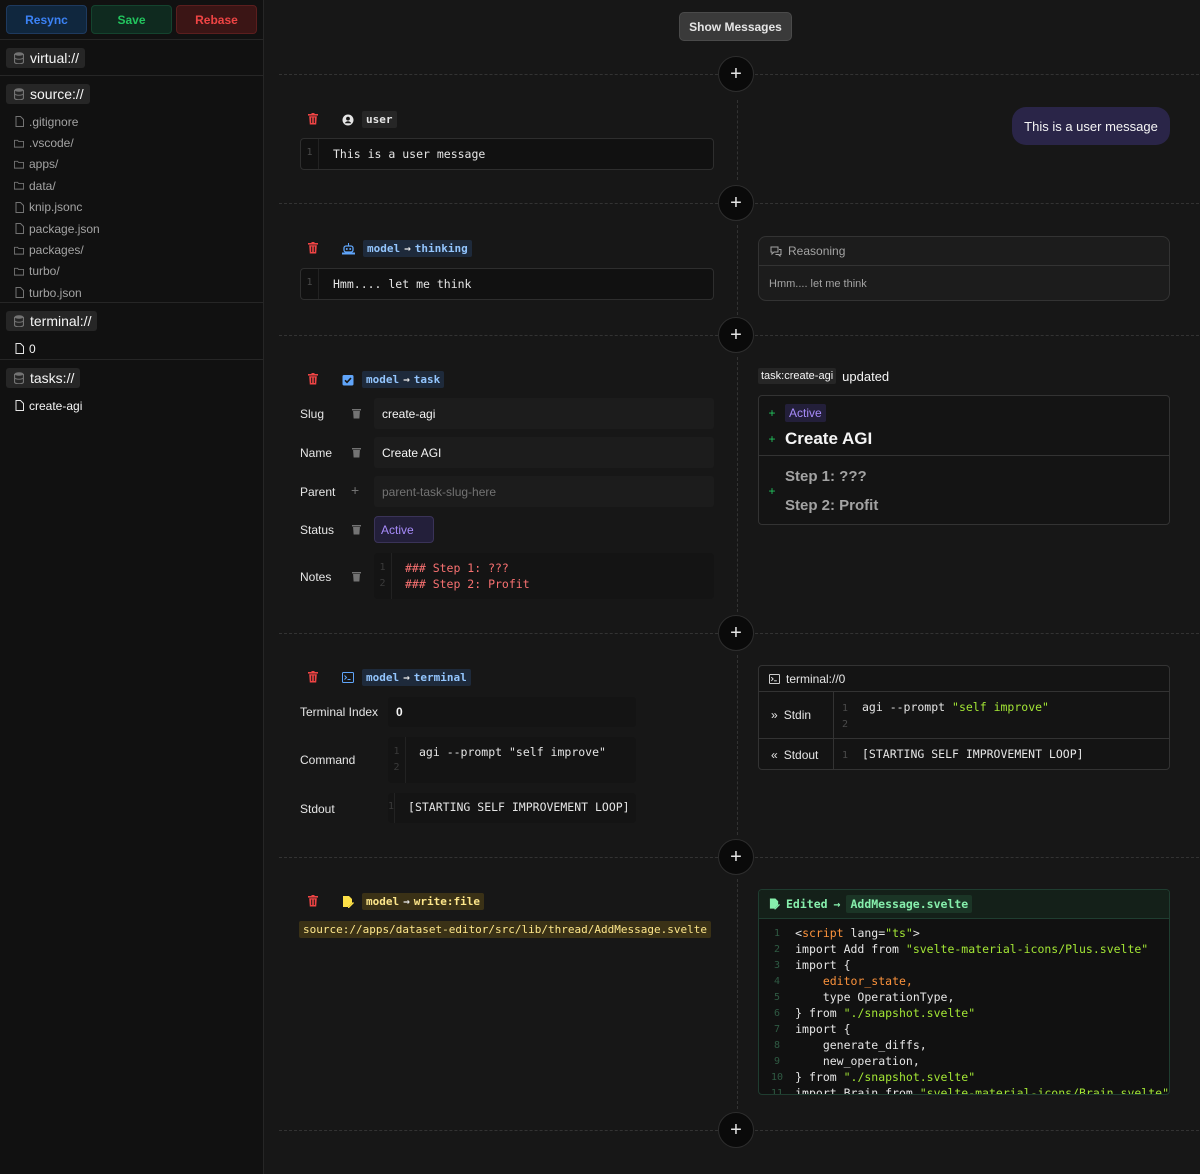  I want to click on stdout-label: Stdout, so click(317, 809).